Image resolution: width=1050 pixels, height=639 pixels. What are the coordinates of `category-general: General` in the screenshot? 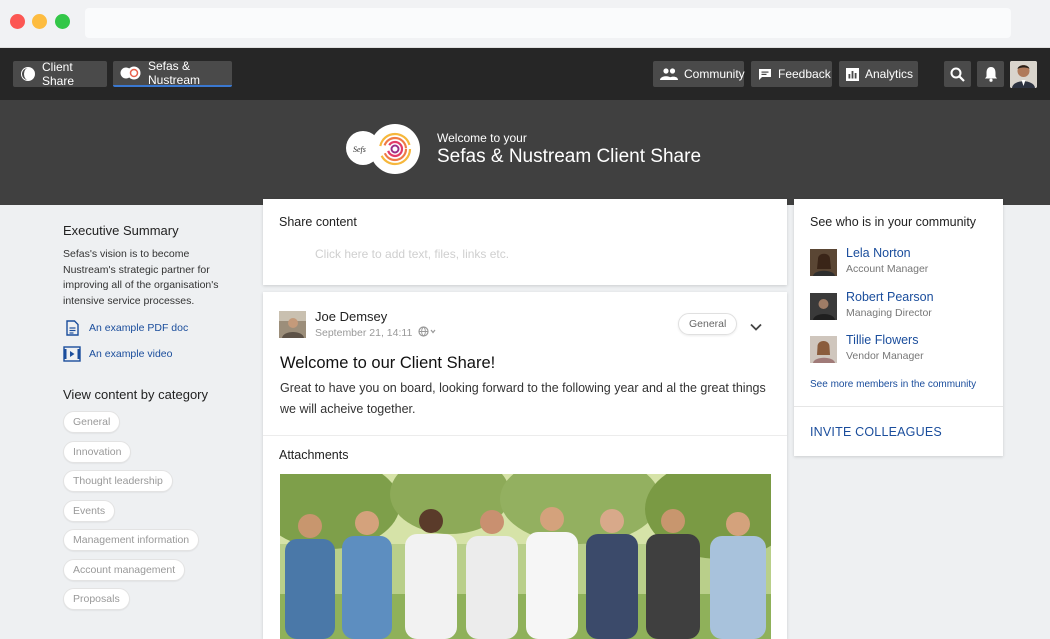 It's located at (92, 422).